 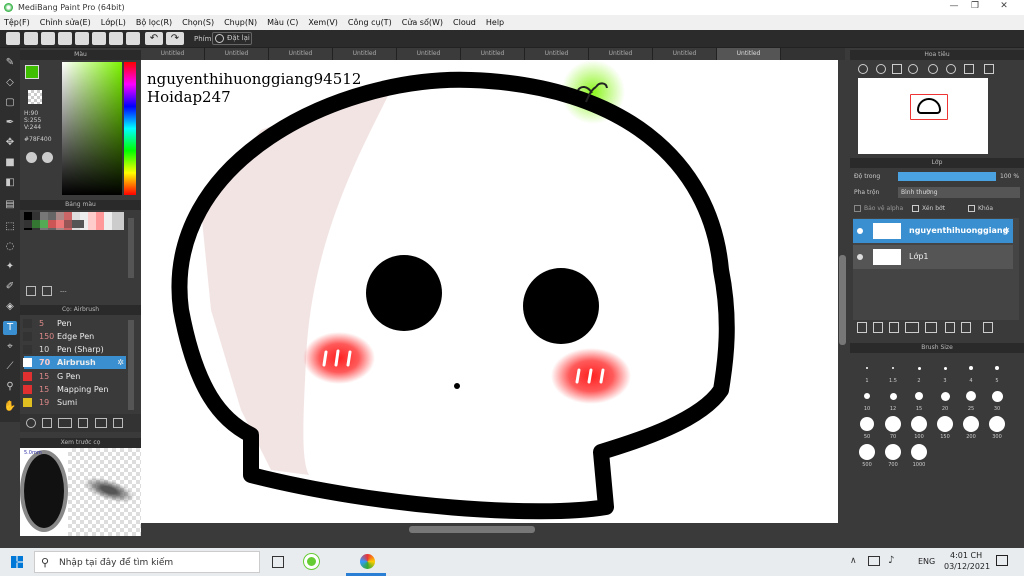 I want to click on brush-size-option: 25, so click(x=971, y=399).